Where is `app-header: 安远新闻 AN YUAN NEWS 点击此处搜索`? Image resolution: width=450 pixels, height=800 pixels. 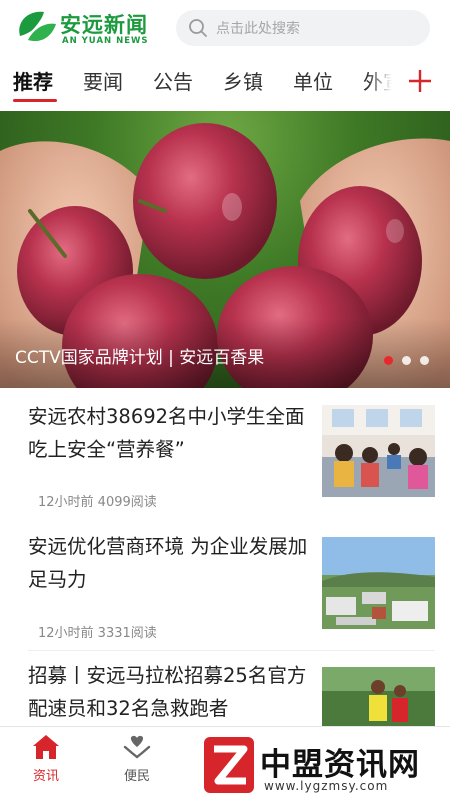 app-header: 安远新闻 AN YUAN NEWS 点击此处搜索 is located at coordinates (225, 28).